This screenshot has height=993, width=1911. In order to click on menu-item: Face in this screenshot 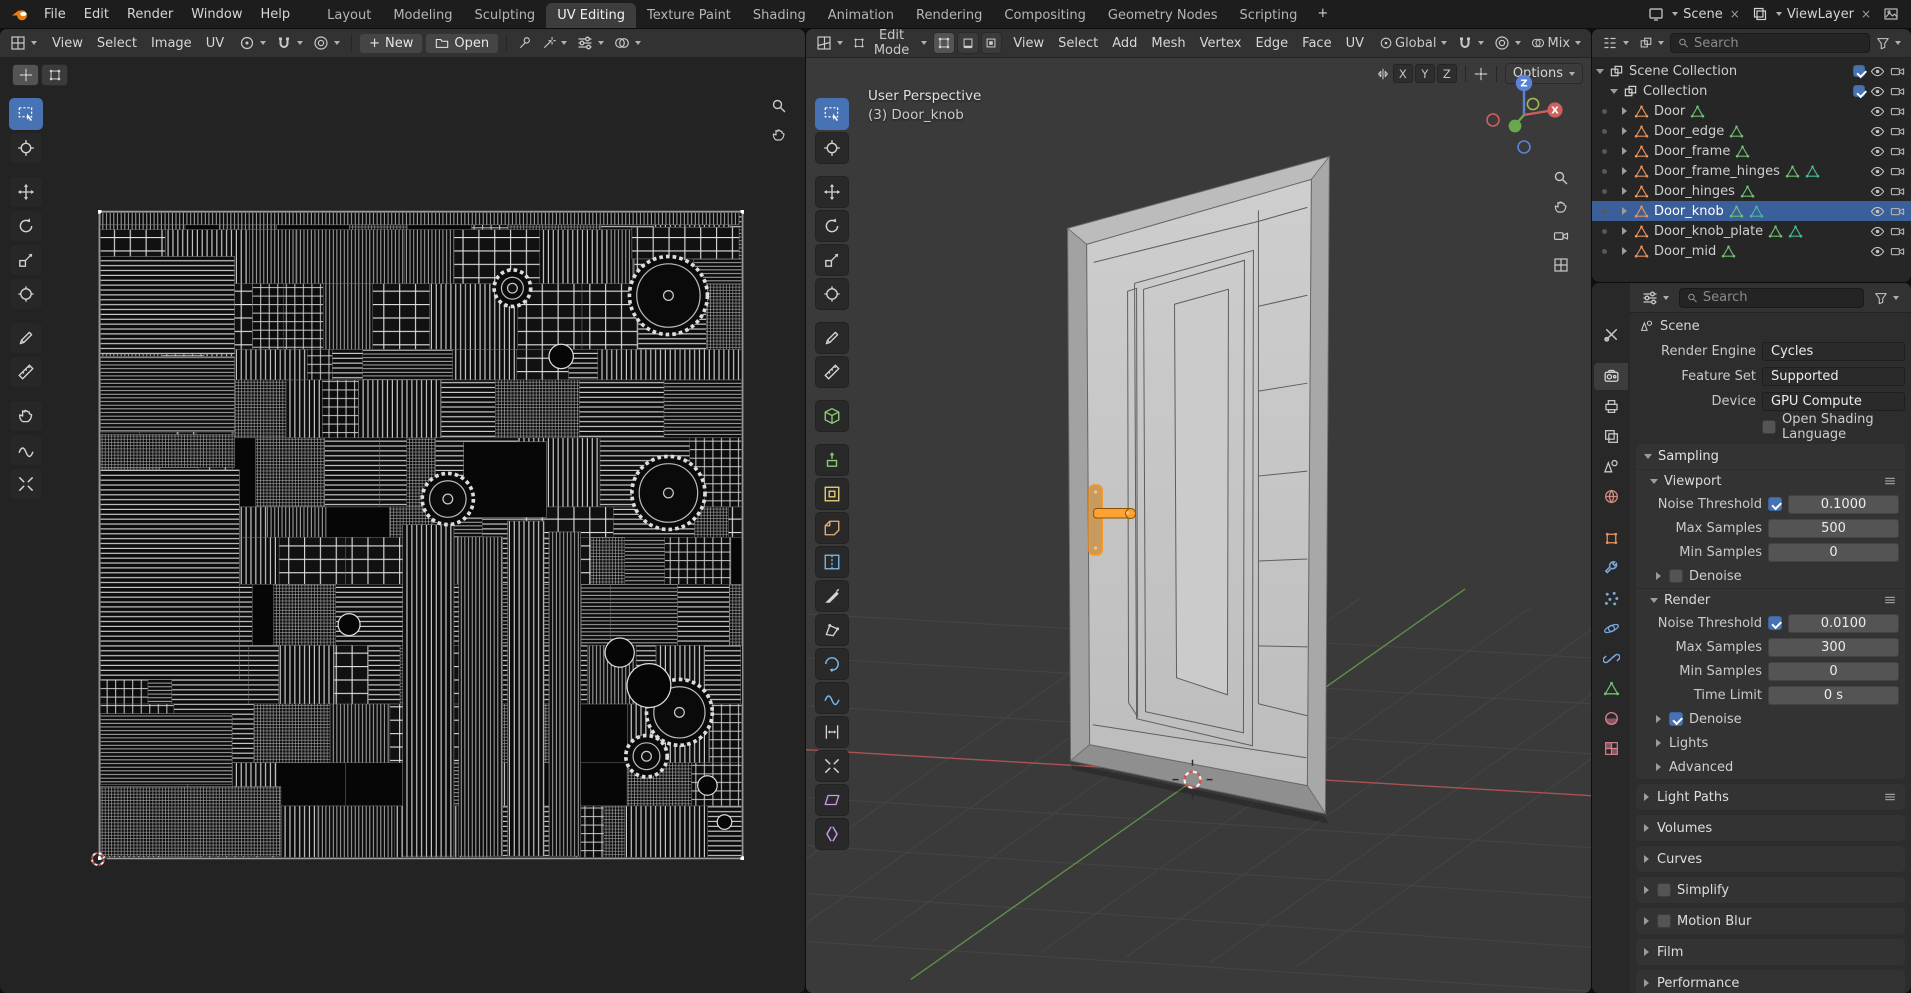, I will do `click(1316, 43)`.